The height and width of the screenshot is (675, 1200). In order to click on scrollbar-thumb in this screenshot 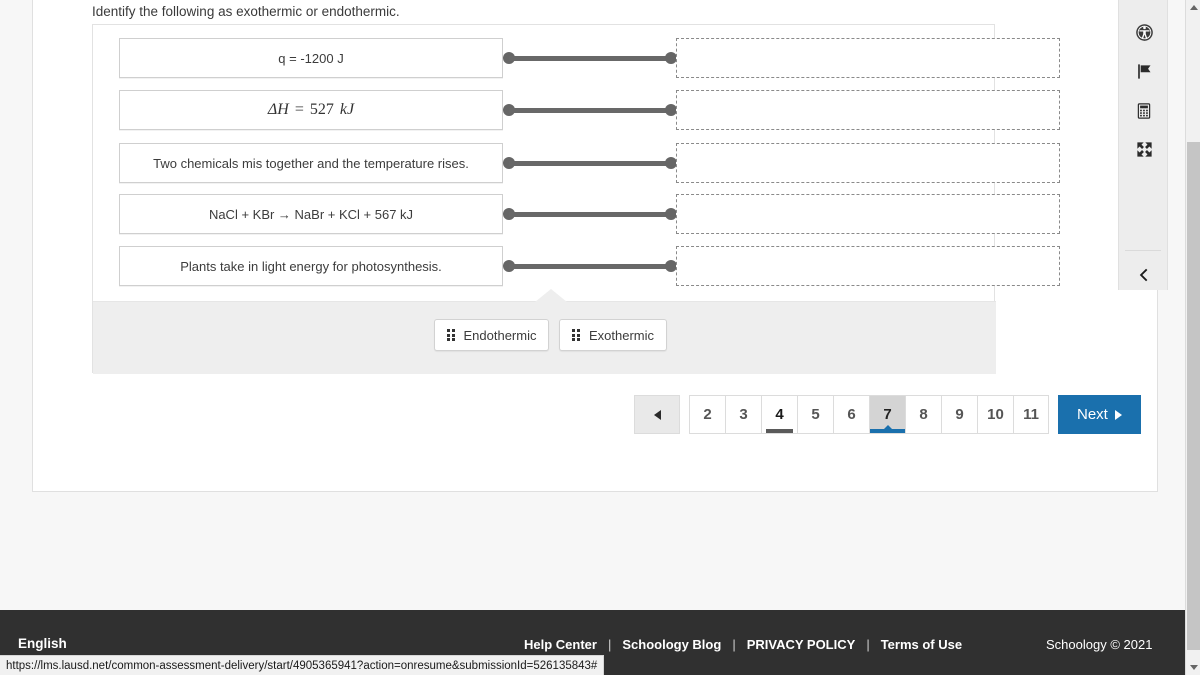, I will do `click(1193, 396)`.